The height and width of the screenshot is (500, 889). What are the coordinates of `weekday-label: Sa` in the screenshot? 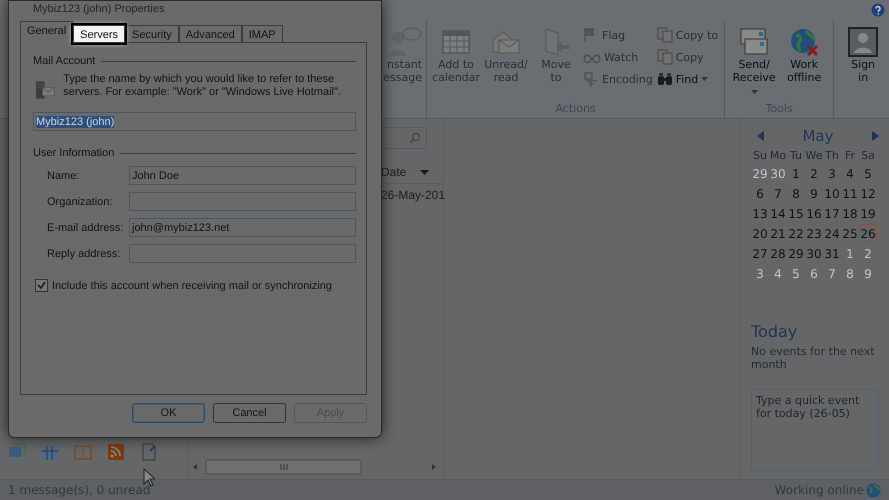 It's located at (868, 155).